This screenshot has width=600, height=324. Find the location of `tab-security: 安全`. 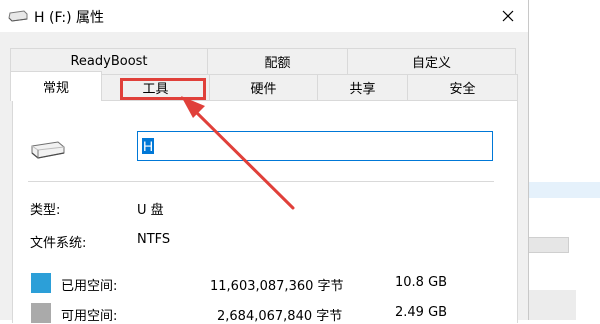

tab-security: 安全 is located at coordinates (462, 87).